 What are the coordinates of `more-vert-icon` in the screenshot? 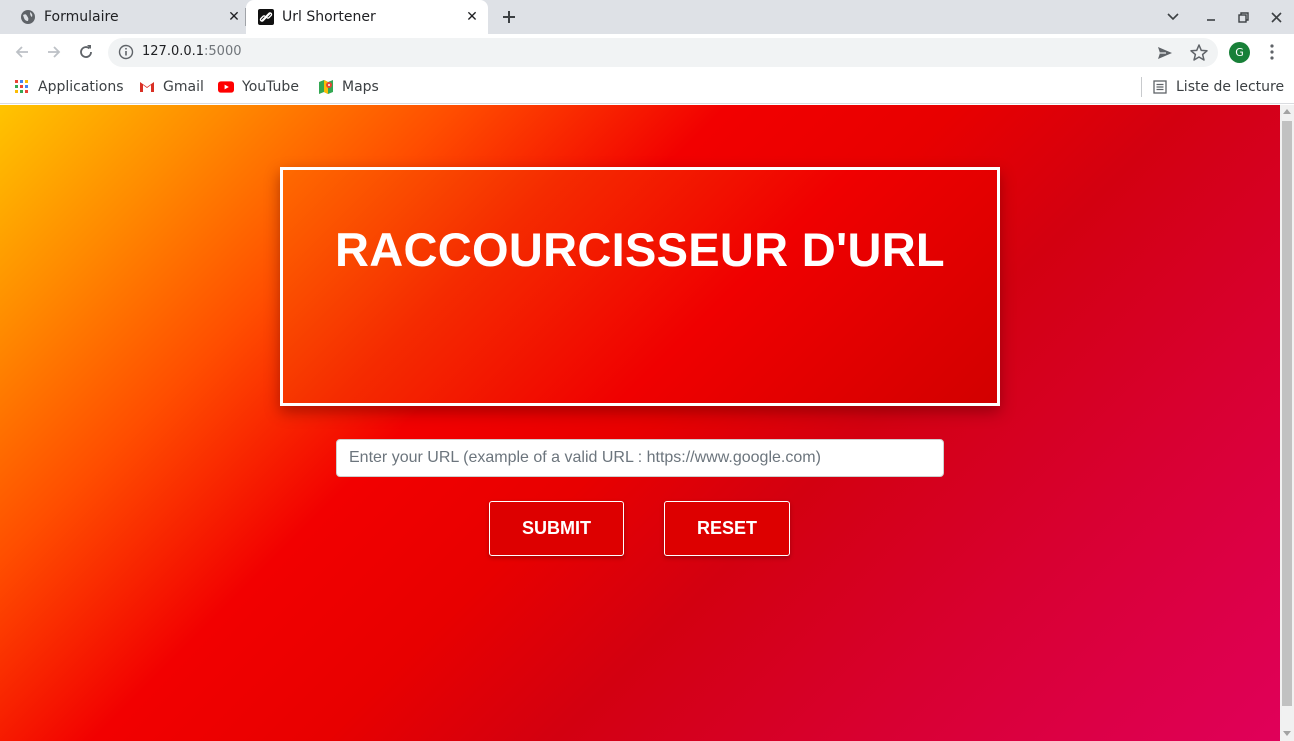 It's located at (1272, 52).